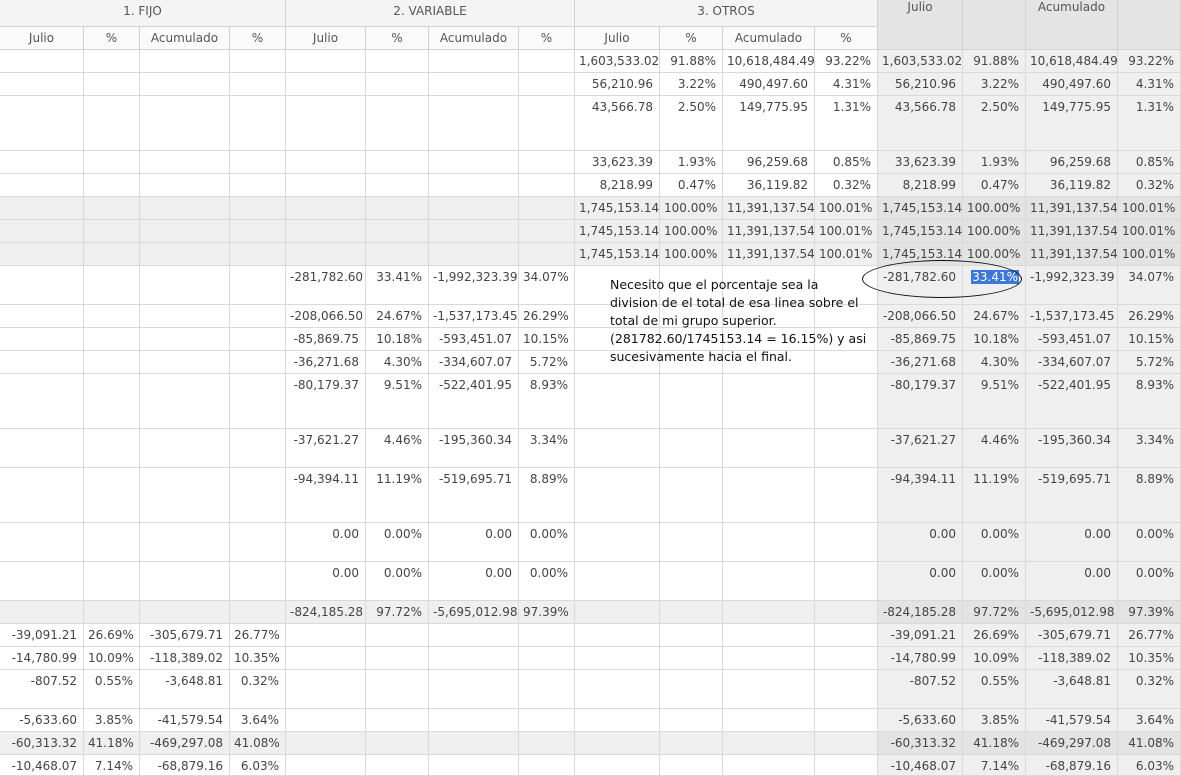  What do you see at coordinates (1149, 743) in the screenshot?
I see `table-cell: 41.08%` at bounding box center [1149, 743].